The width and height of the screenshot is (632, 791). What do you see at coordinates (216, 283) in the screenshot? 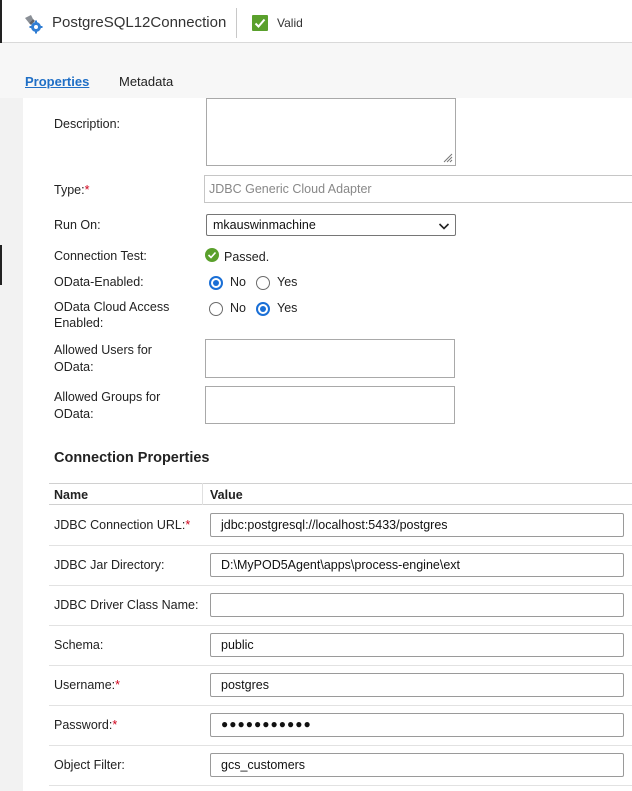
I see `odata-enabled-no-radio` at bounding box center [216, 283].